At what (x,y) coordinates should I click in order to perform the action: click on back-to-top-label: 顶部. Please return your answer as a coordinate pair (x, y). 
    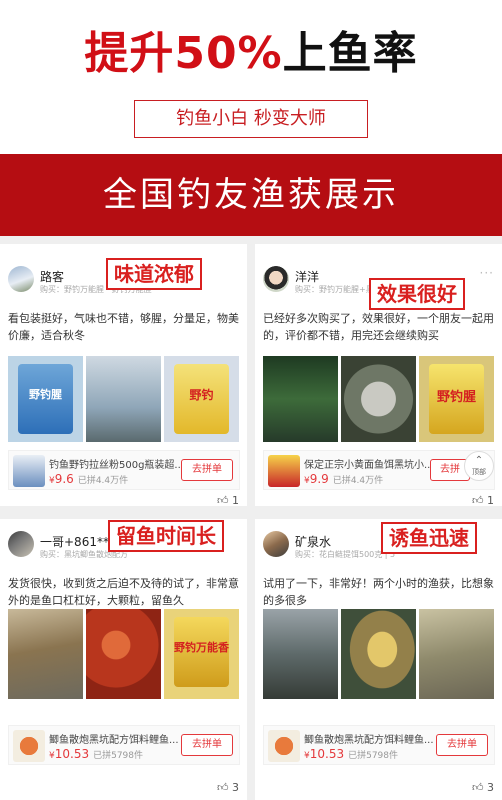
    Looking at the image, I should click on (479, 472).